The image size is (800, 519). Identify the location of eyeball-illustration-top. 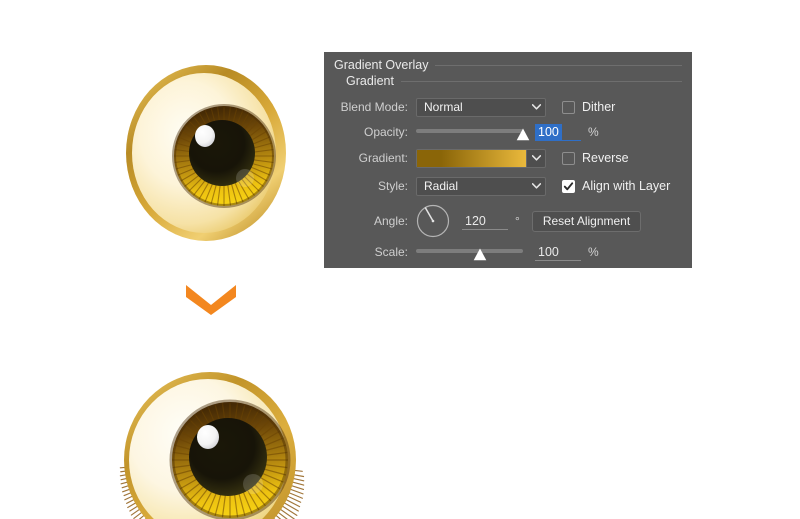
(208, 153).